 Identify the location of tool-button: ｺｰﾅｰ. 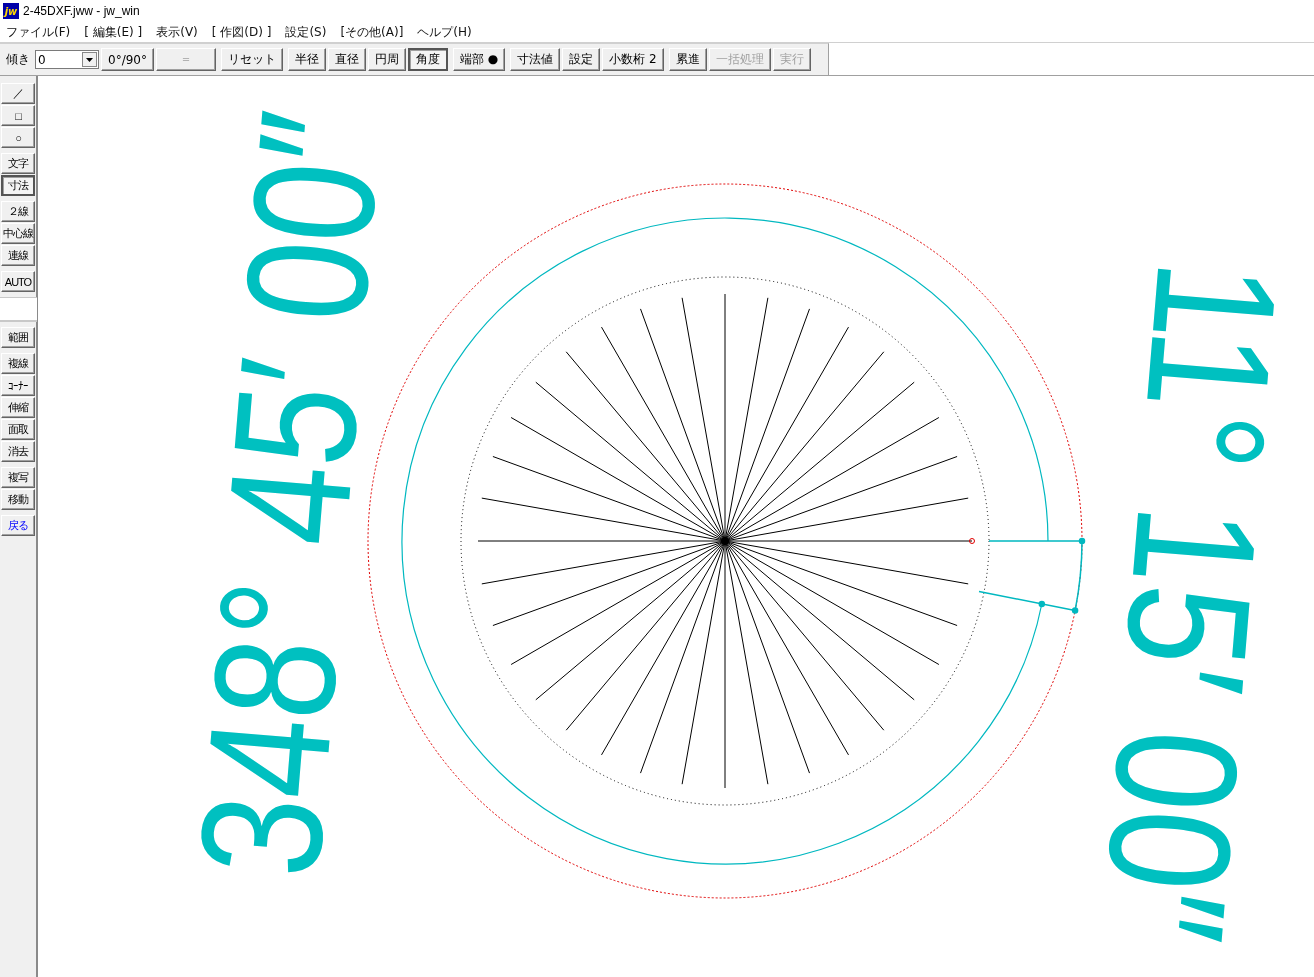
(18, 385).